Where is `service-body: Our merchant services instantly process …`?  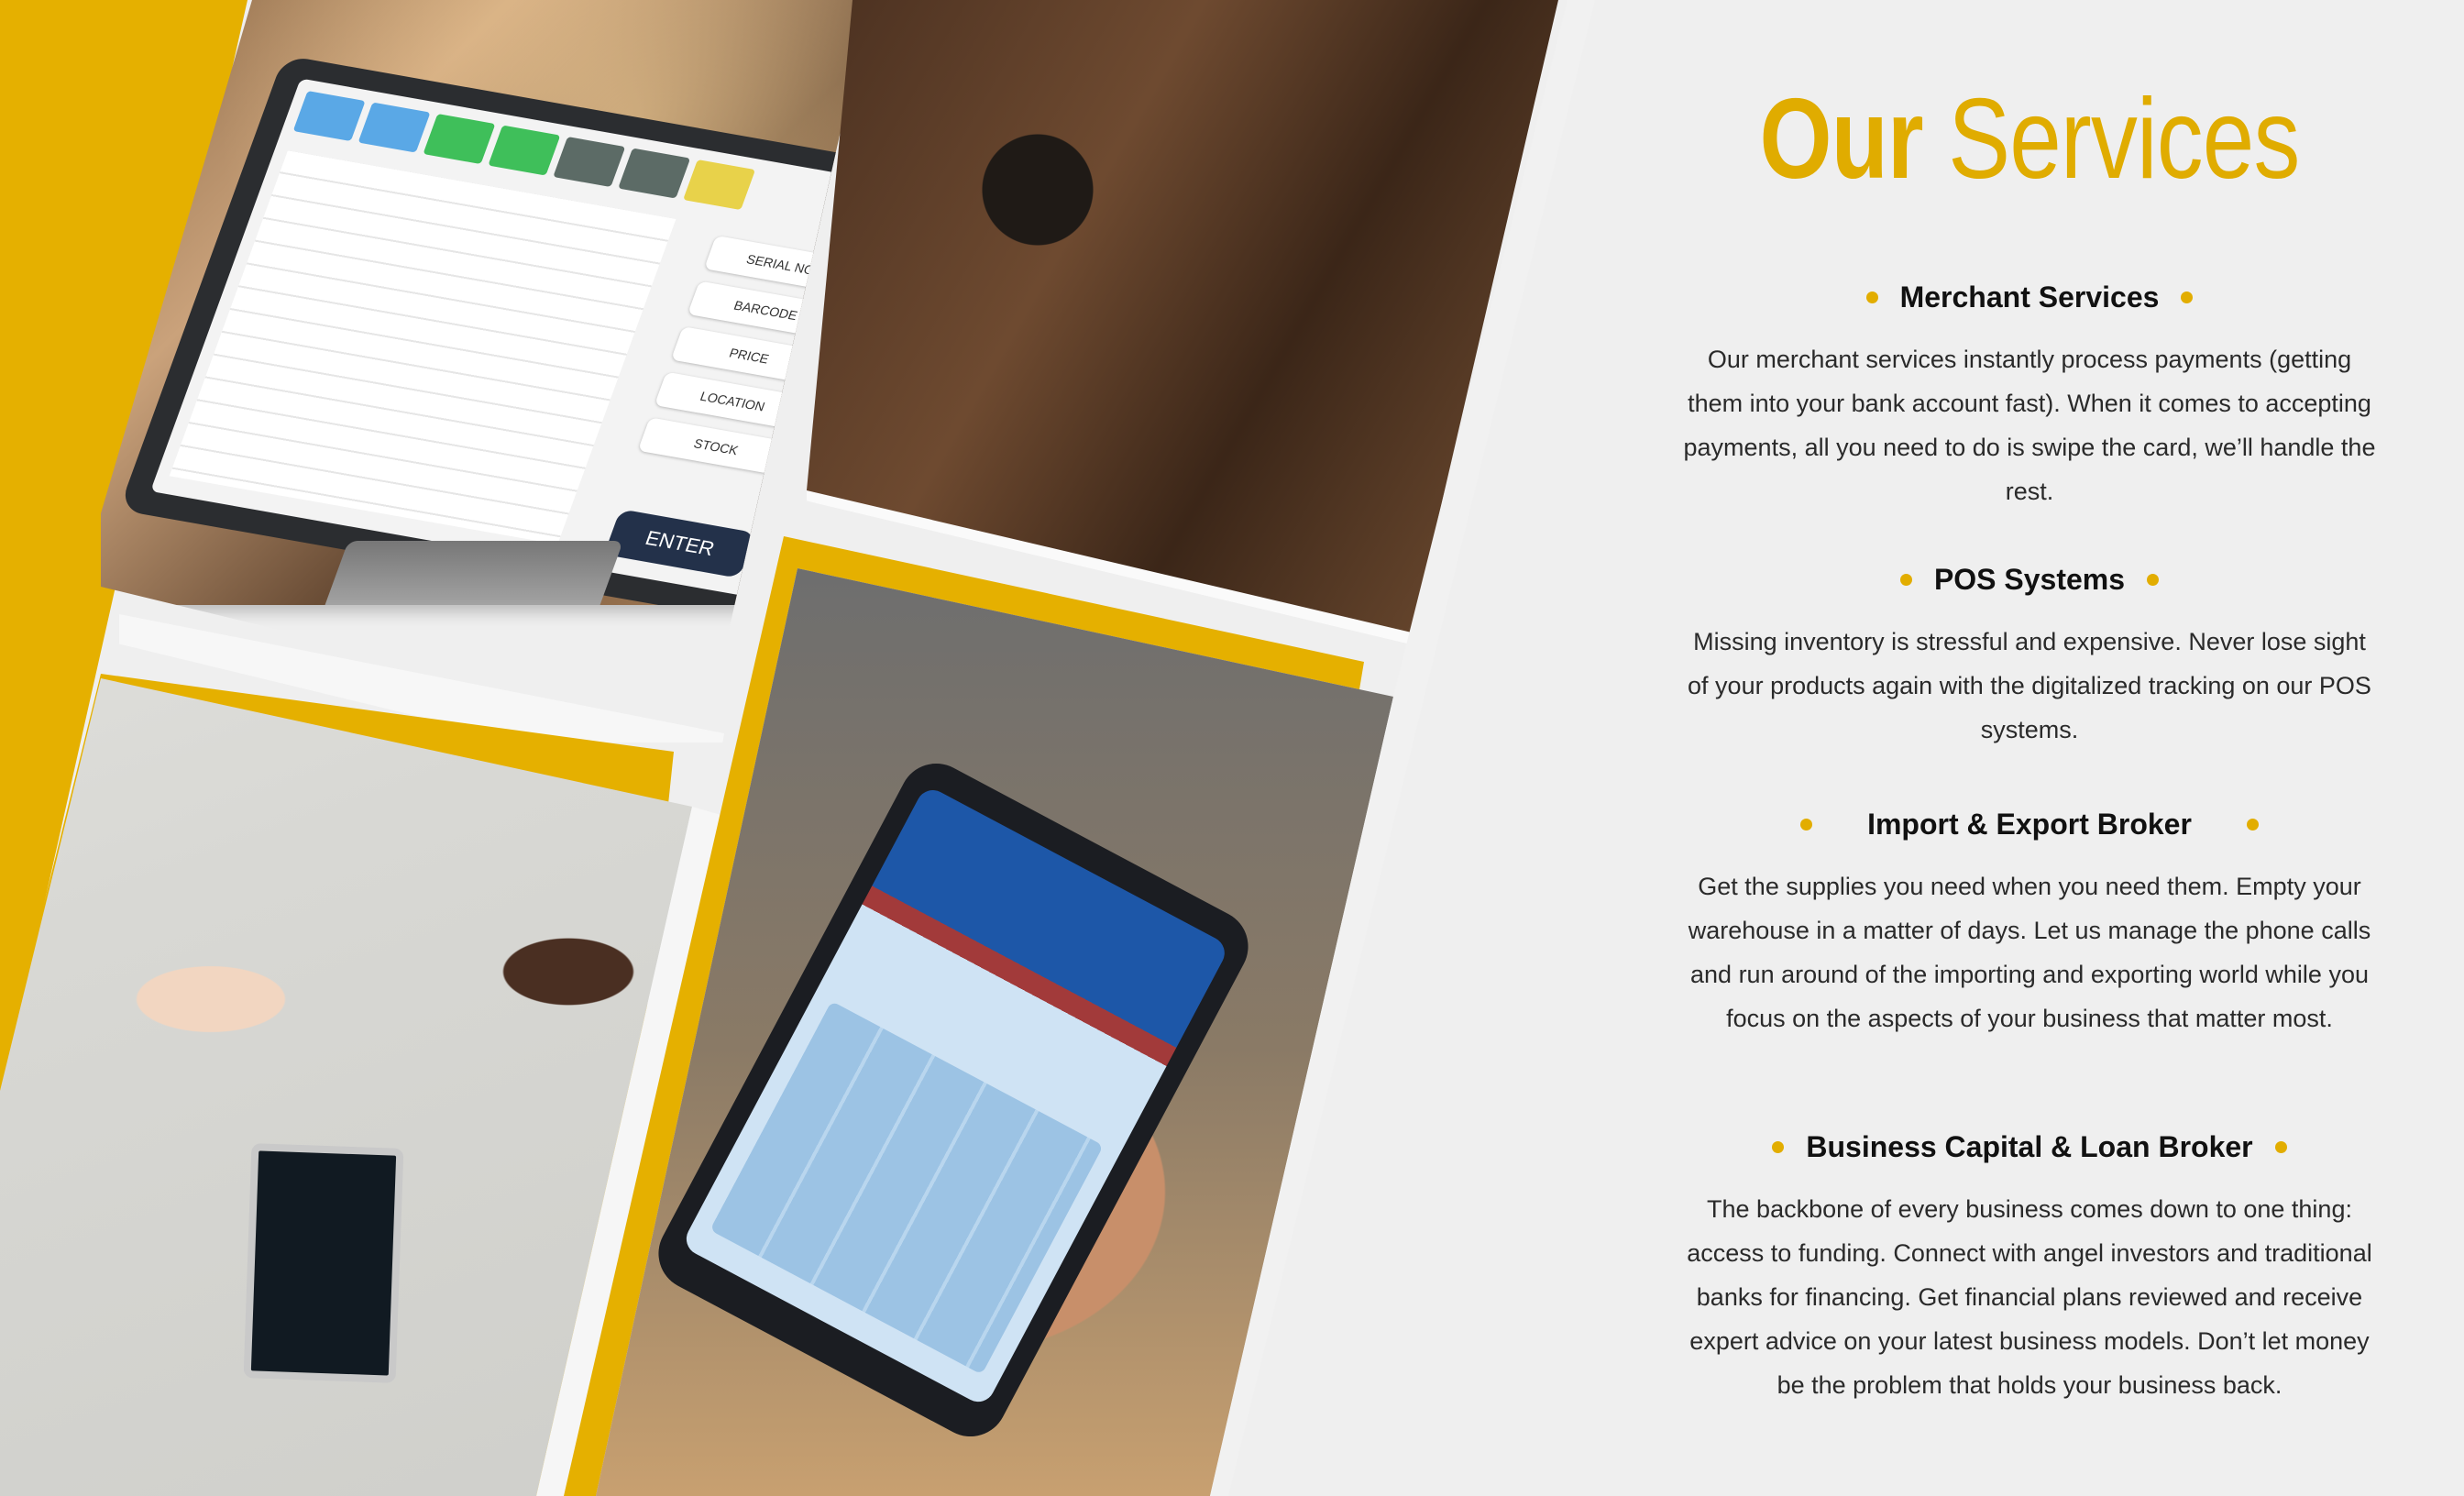 service-body: Our merchant services instantly process … is located at coordinates (2029, 425).